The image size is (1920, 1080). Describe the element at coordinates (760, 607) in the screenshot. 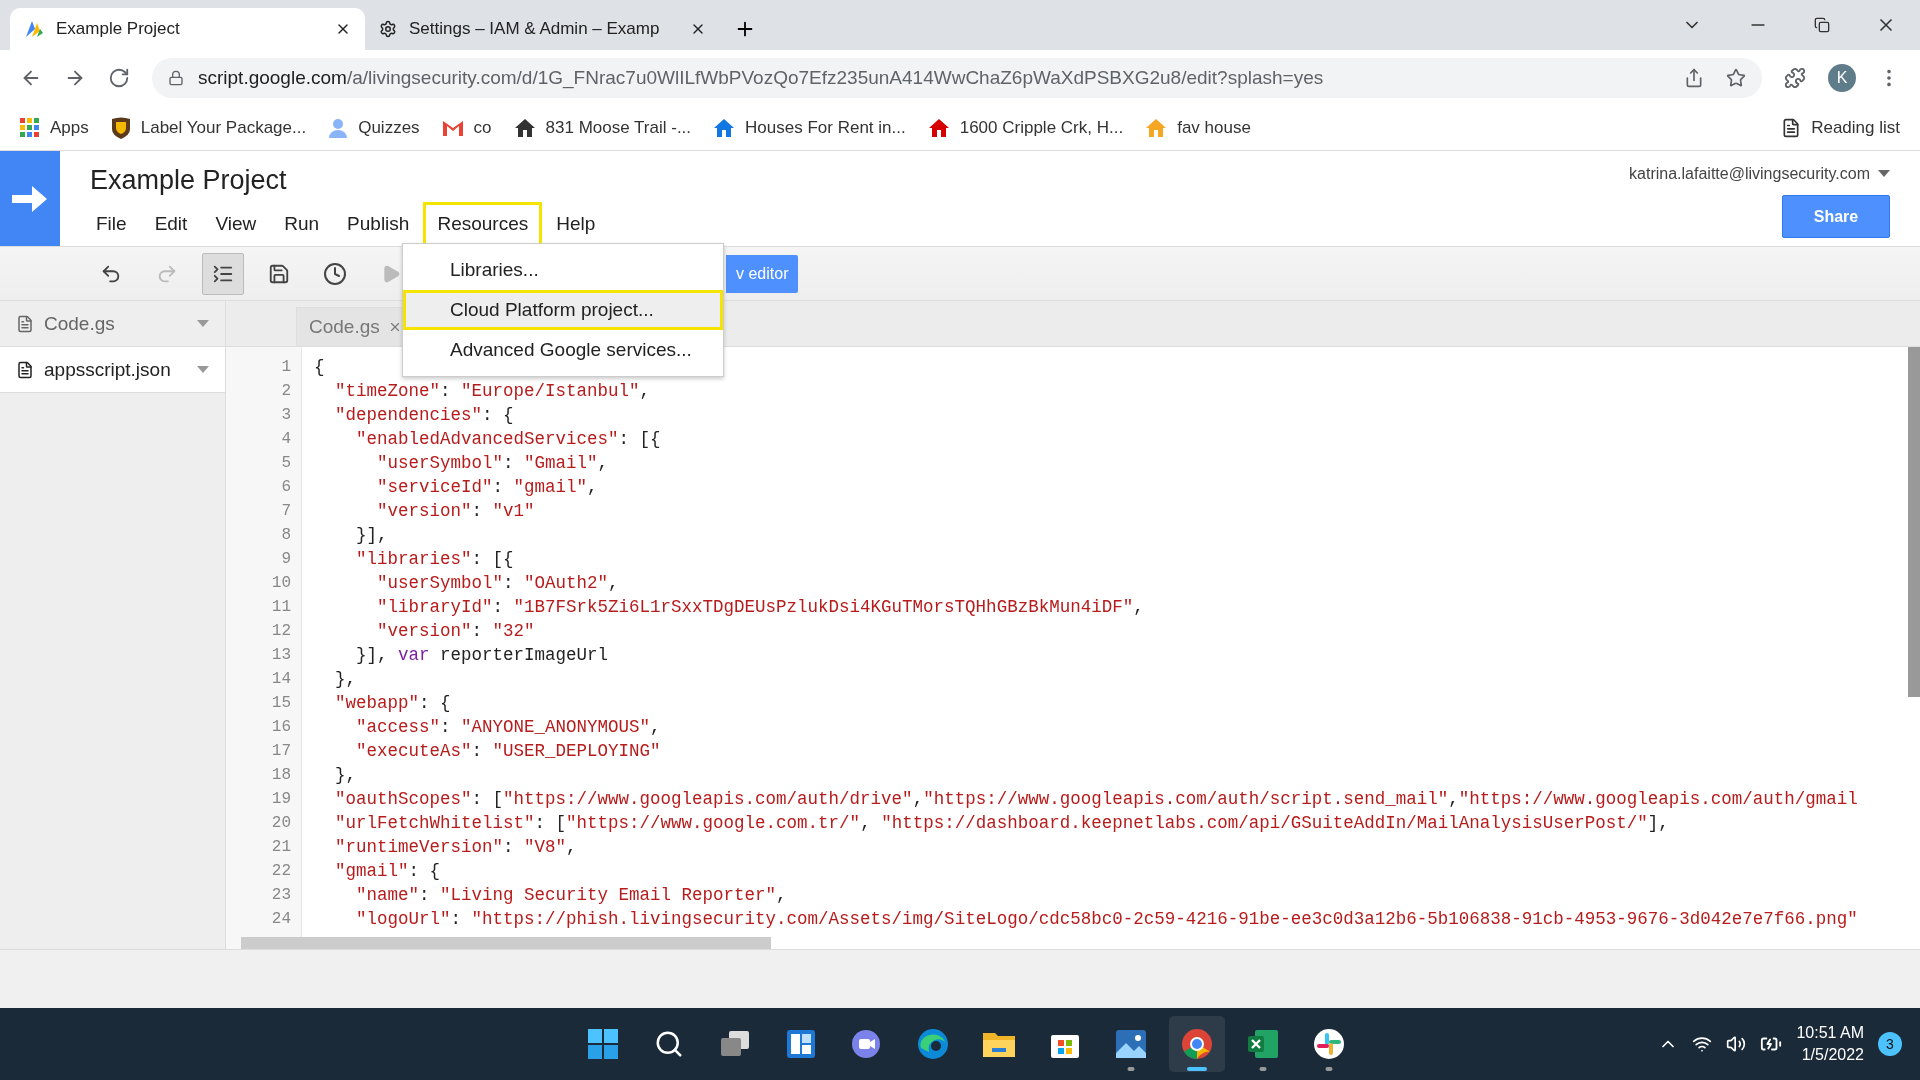

I see `code-line: "libraryId": "1B7FSrk5Zi6L1rSxxTDgDEUsPzlukDsi4KGuTMorsTQHhGBzBkMun4iDF",` at that location.